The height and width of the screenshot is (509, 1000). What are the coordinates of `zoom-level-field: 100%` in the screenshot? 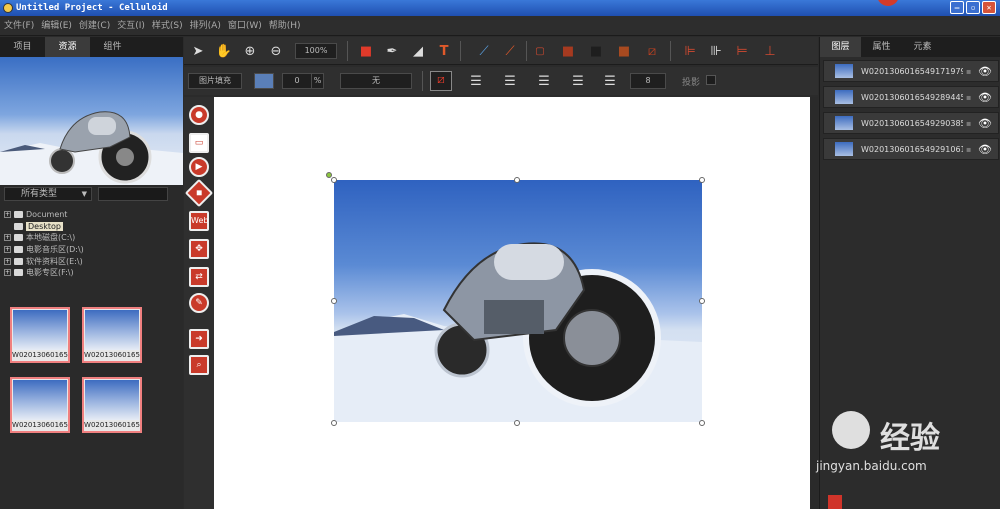 It's located at (316, 51).